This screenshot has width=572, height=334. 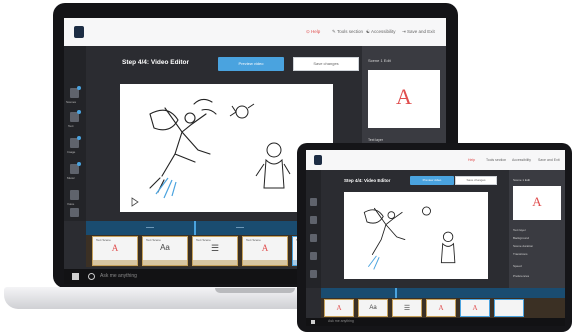 I want to click on tablet-page-title: Step 4/4: Video Editor, so click(x=367, y=180).